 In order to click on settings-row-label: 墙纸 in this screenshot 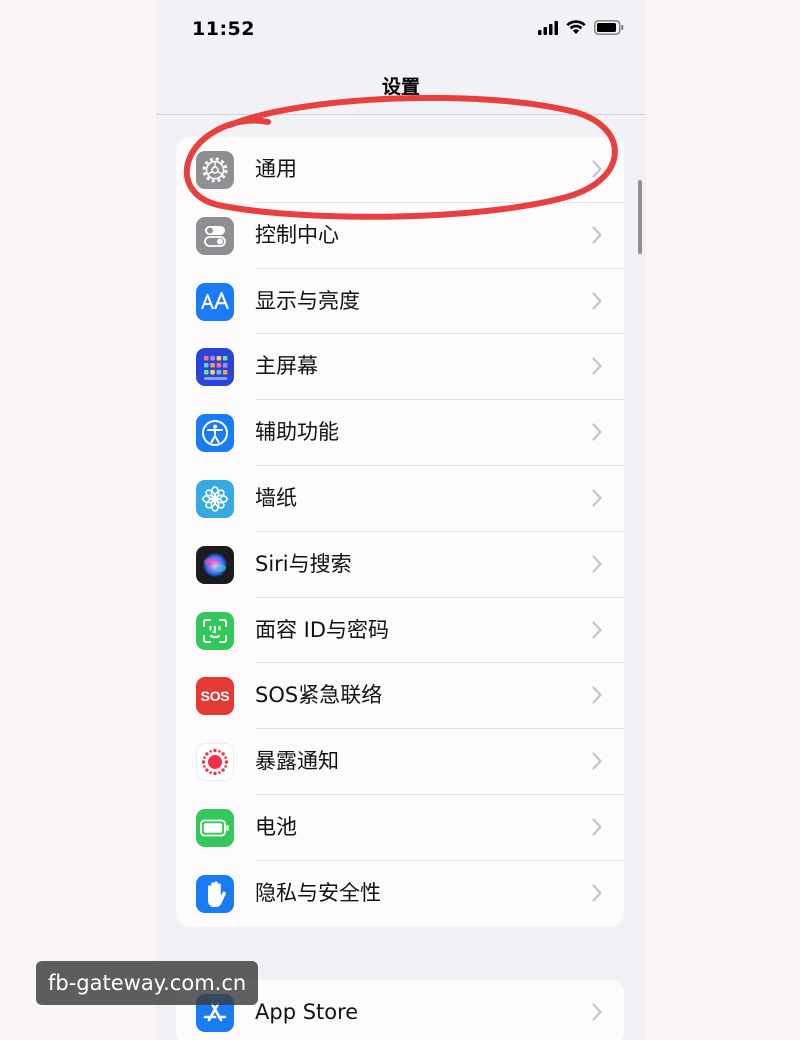, I will do `click(276, 497)`.